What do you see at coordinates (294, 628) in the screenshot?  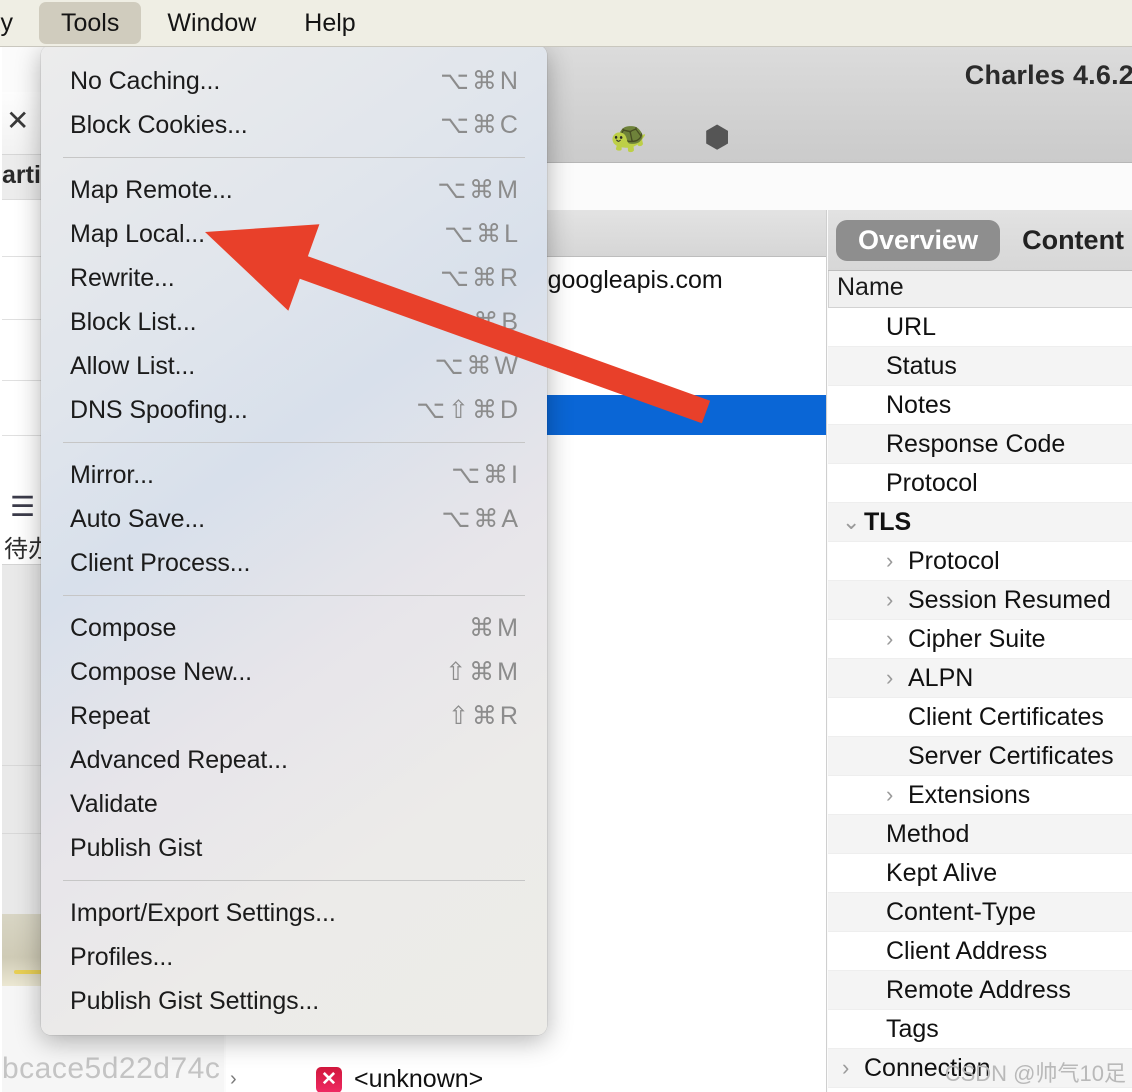 I see `menu-item: Compose ⌘M` at bounding box center [294, 628].